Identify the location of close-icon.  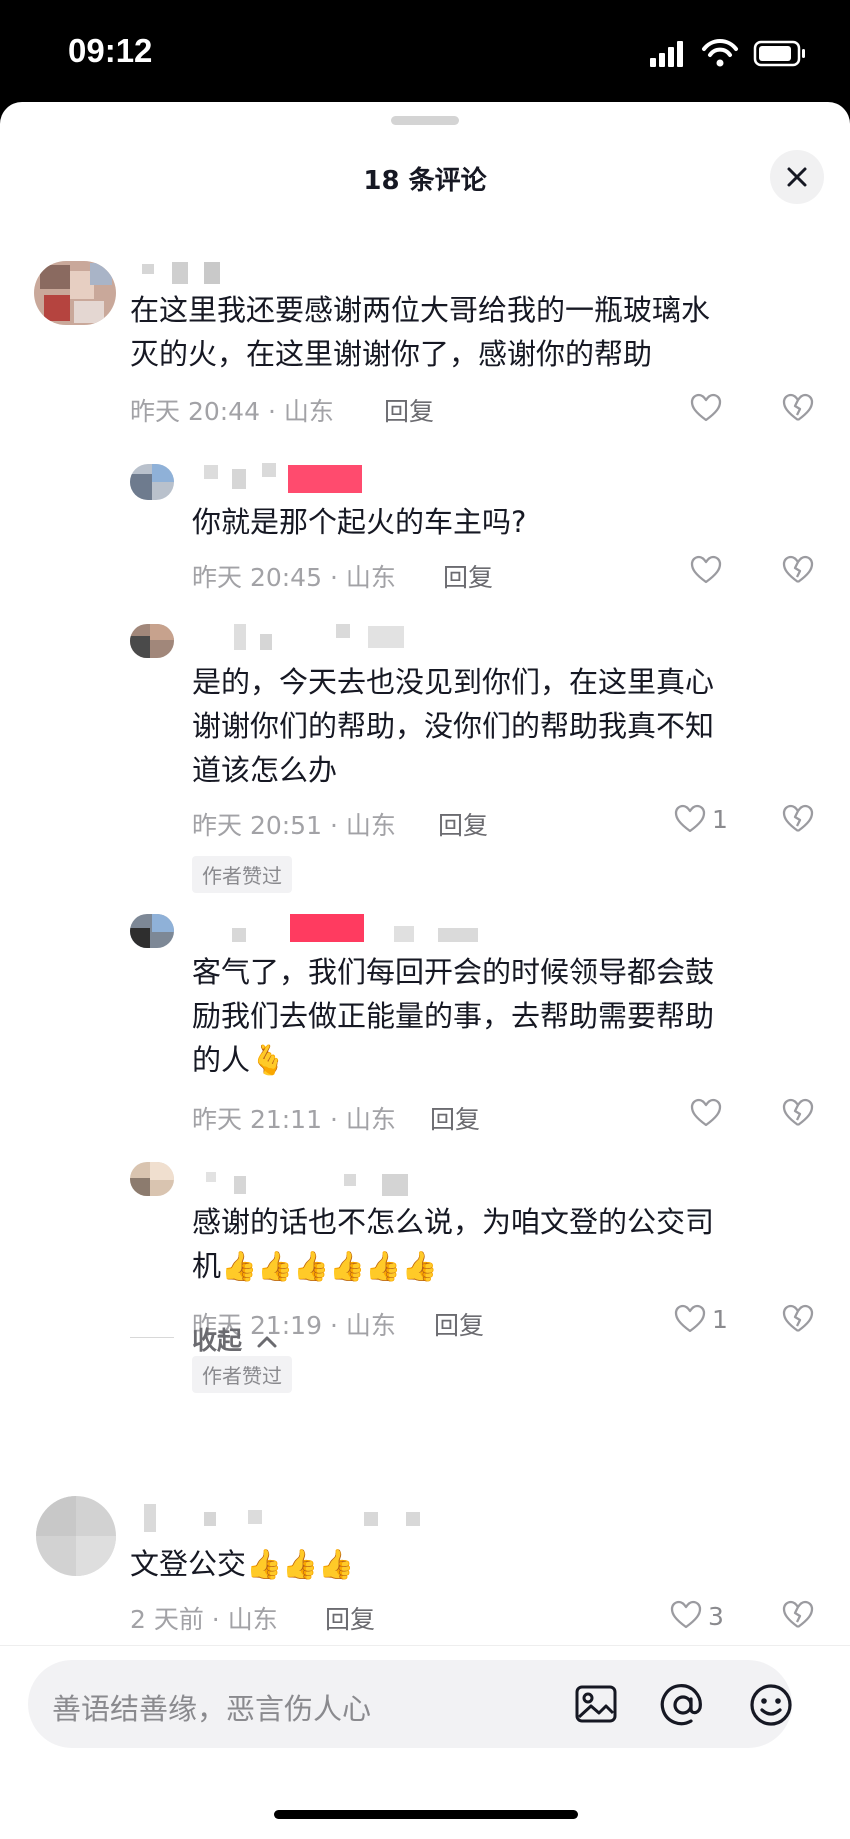
(797, 177).